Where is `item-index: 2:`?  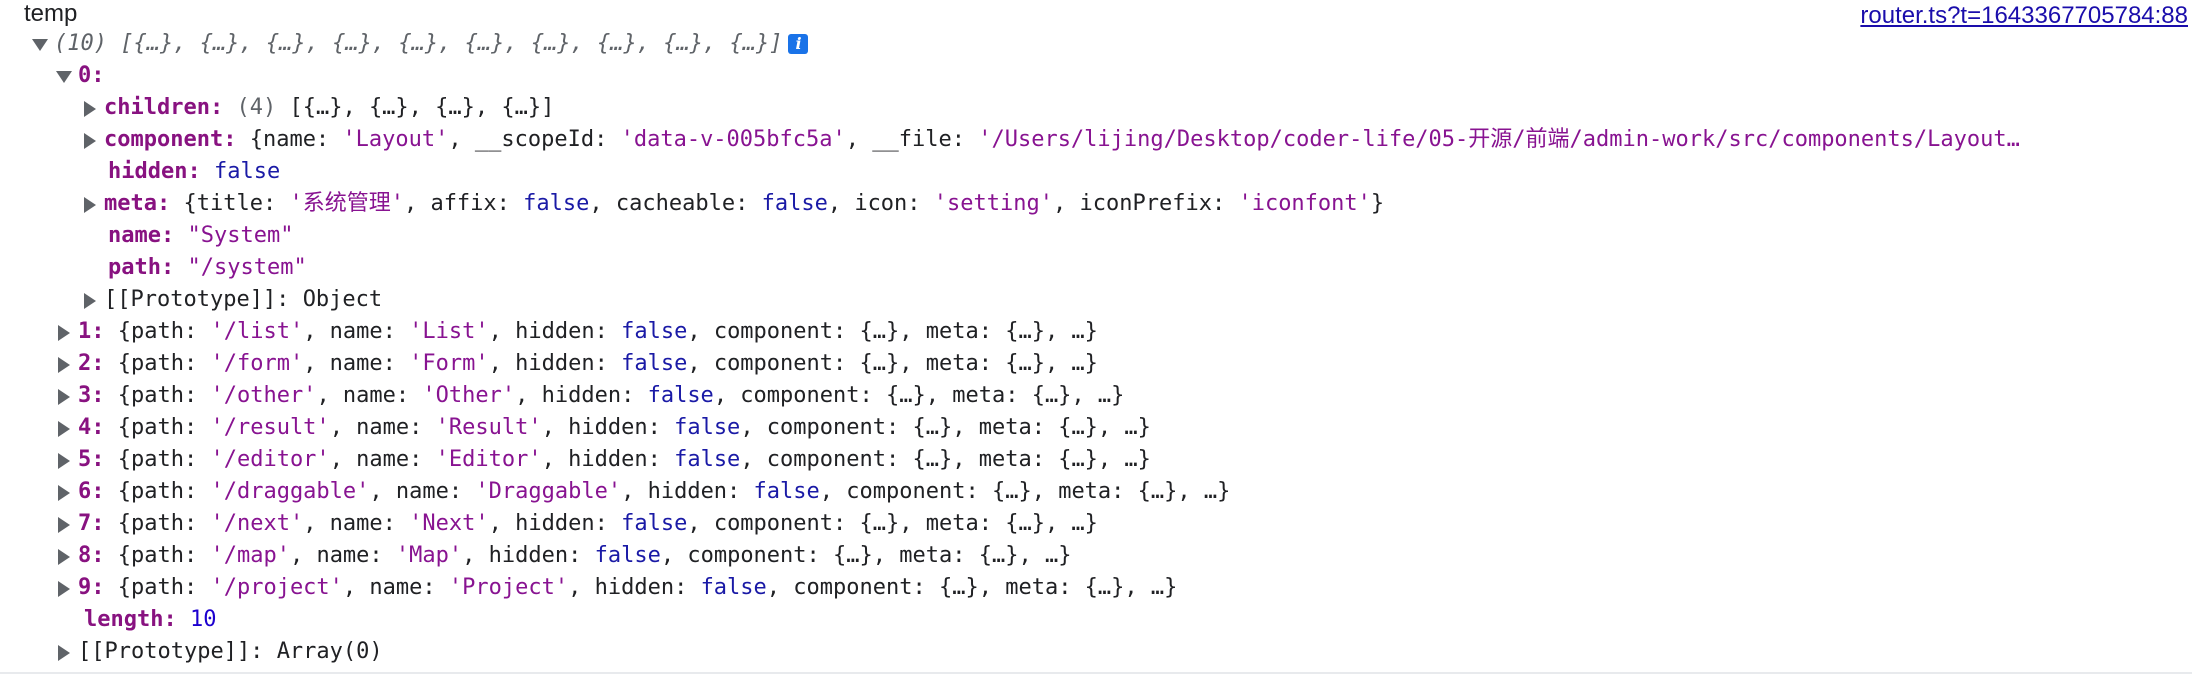
item-index: 2: is located at coordinates (91, 363).